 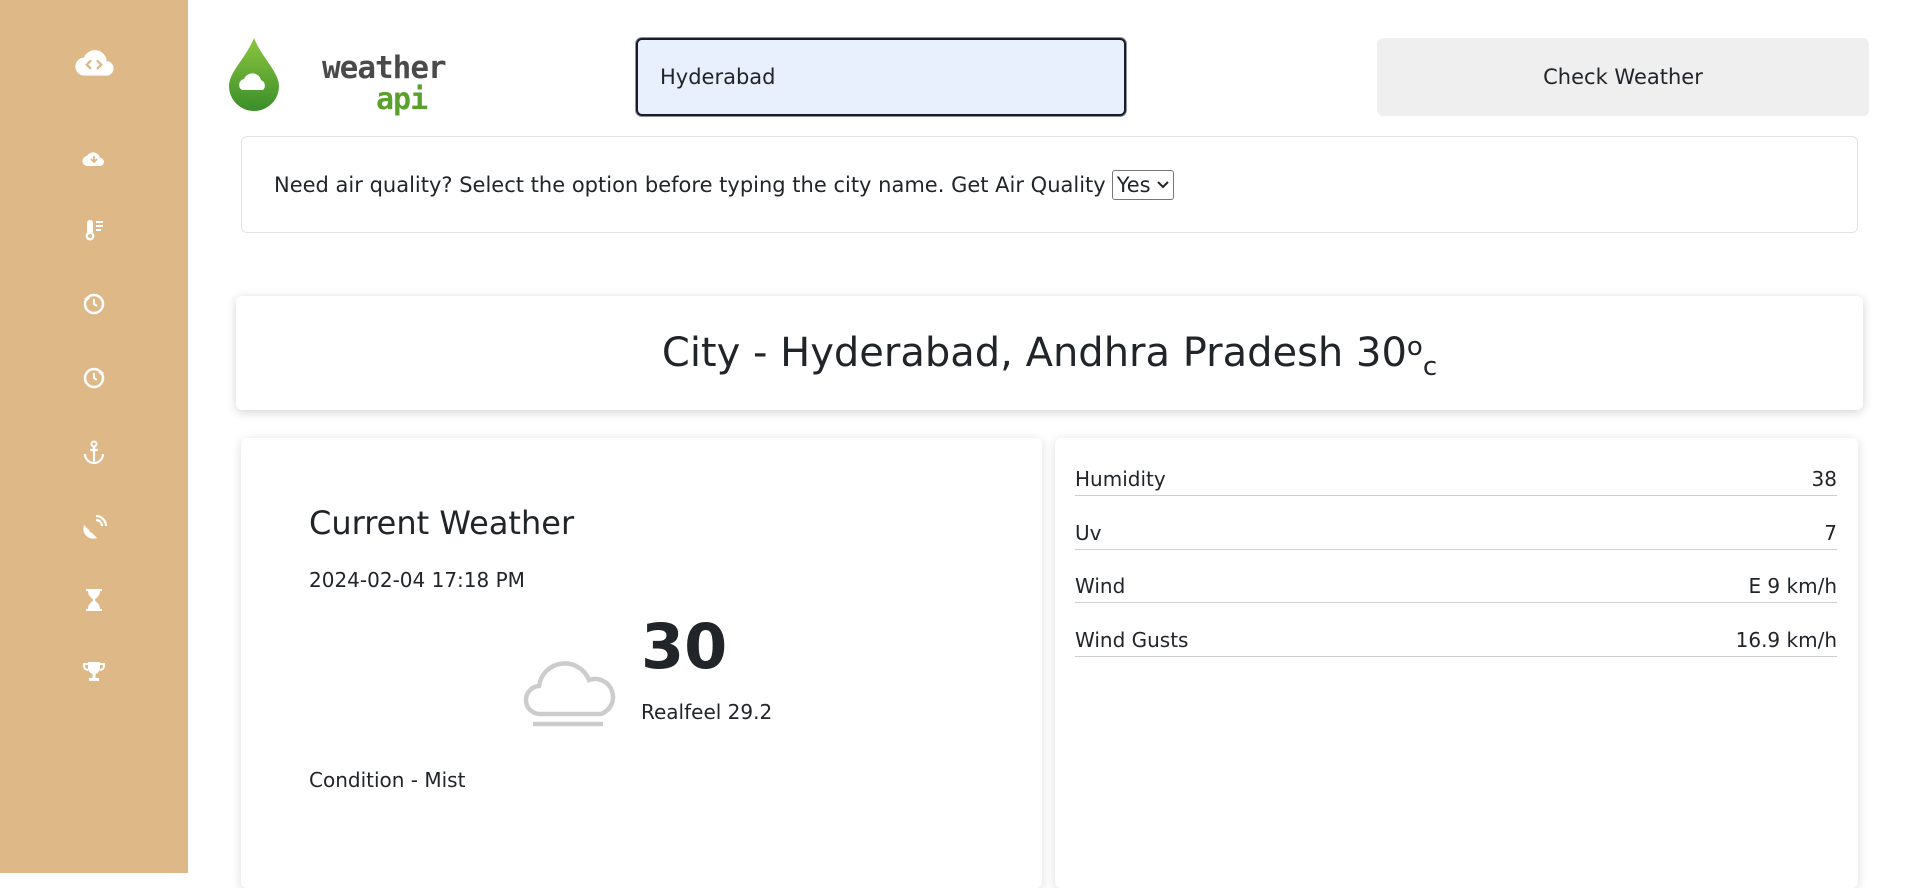 I want to click on air-quality-selected: Yes, so click(x=1133, y=184).